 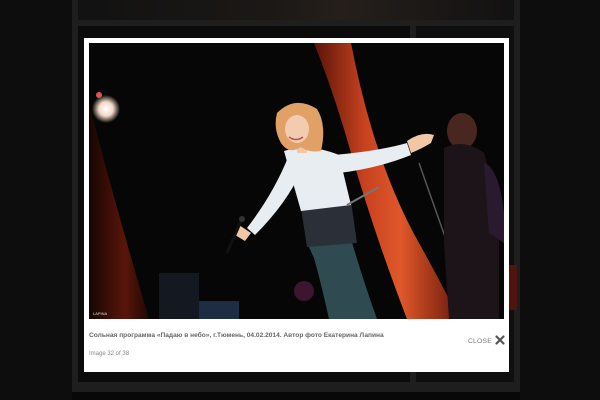 What do you see at coordinates (500, 341) in the screenshot?
I see `close-icon` at bounding box center [500, 341].